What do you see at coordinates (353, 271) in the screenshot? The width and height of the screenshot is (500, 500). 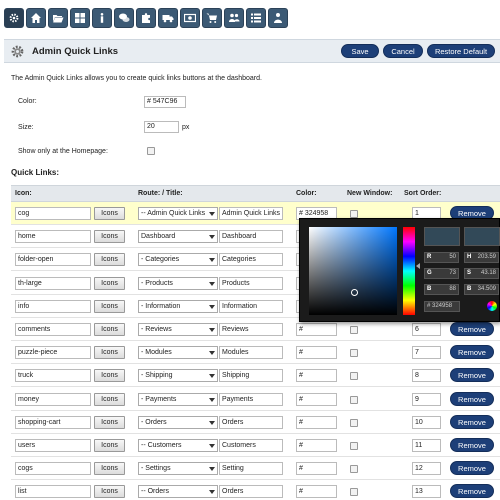 I see `saturation-area` at bounding box center [353, 271].